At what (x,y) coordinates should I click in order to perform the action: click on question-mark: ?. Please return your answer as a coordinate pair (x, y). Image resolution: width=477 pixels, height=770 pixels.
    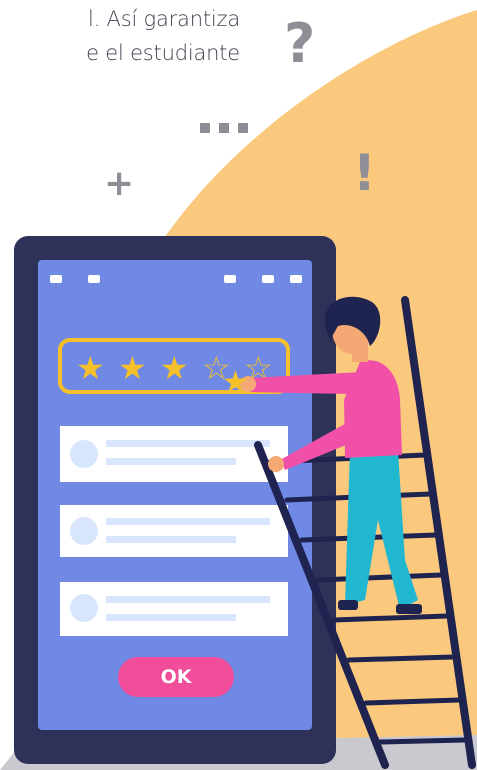
    Looking at the image, I should click on (299, 43).